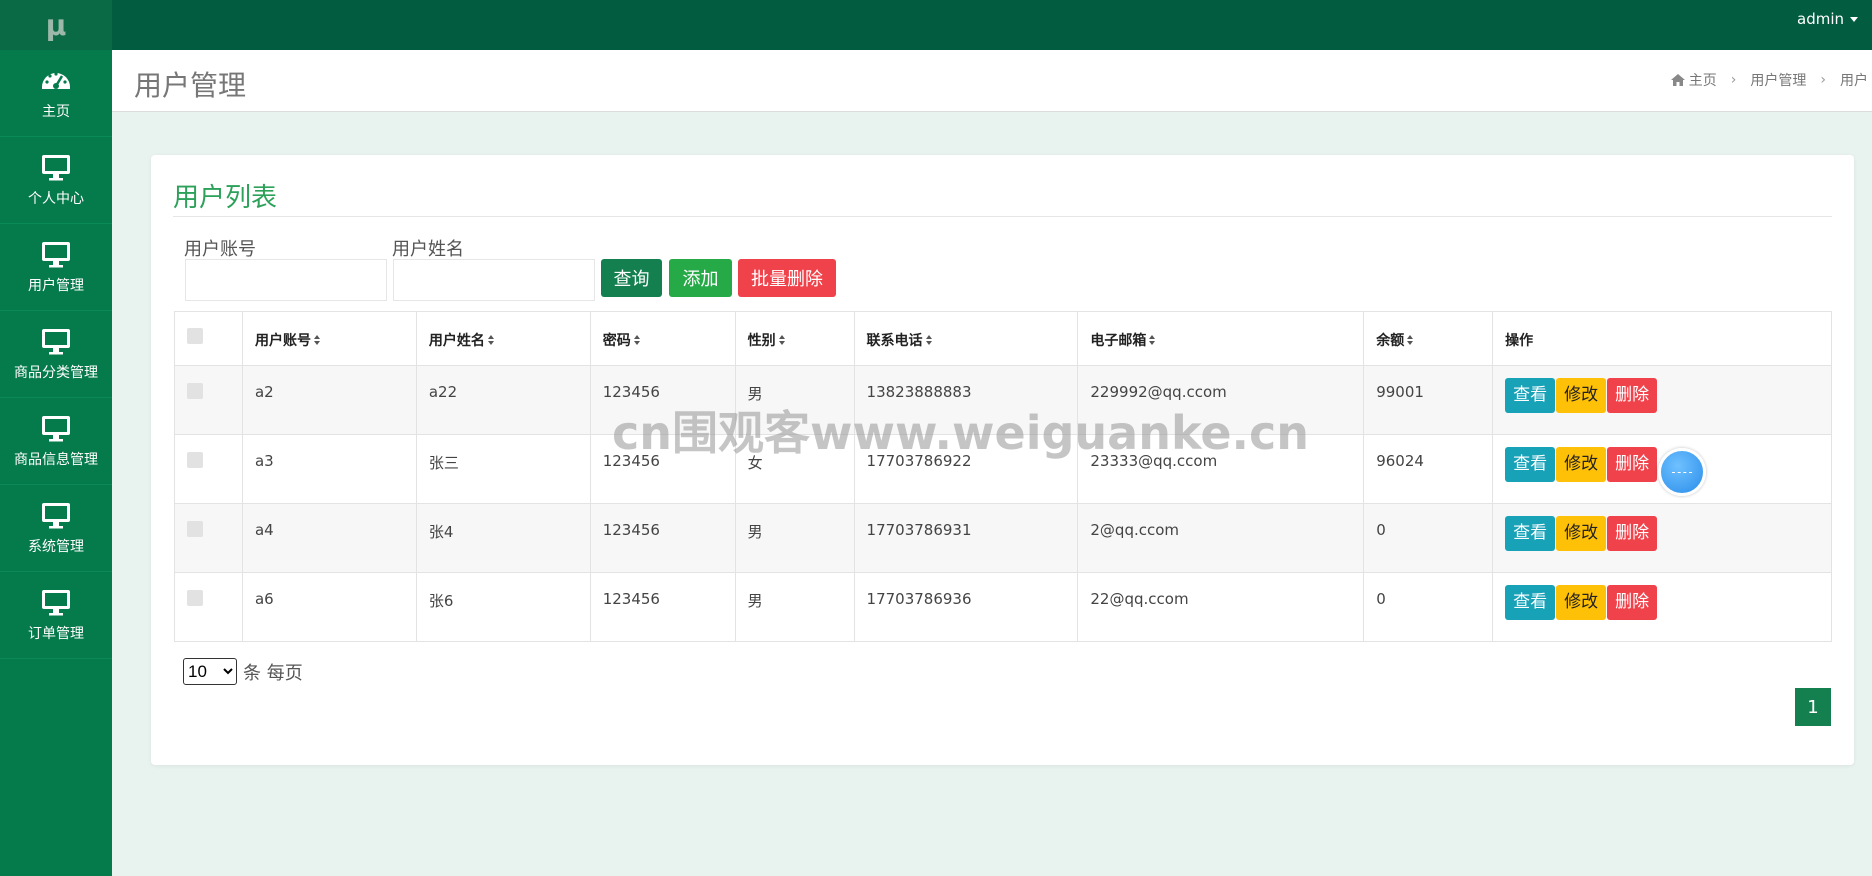 Image resolution: width=1872 pixels, height=876 pixels. I want to click on column-header-label: 用户账号, so click(282, 341).